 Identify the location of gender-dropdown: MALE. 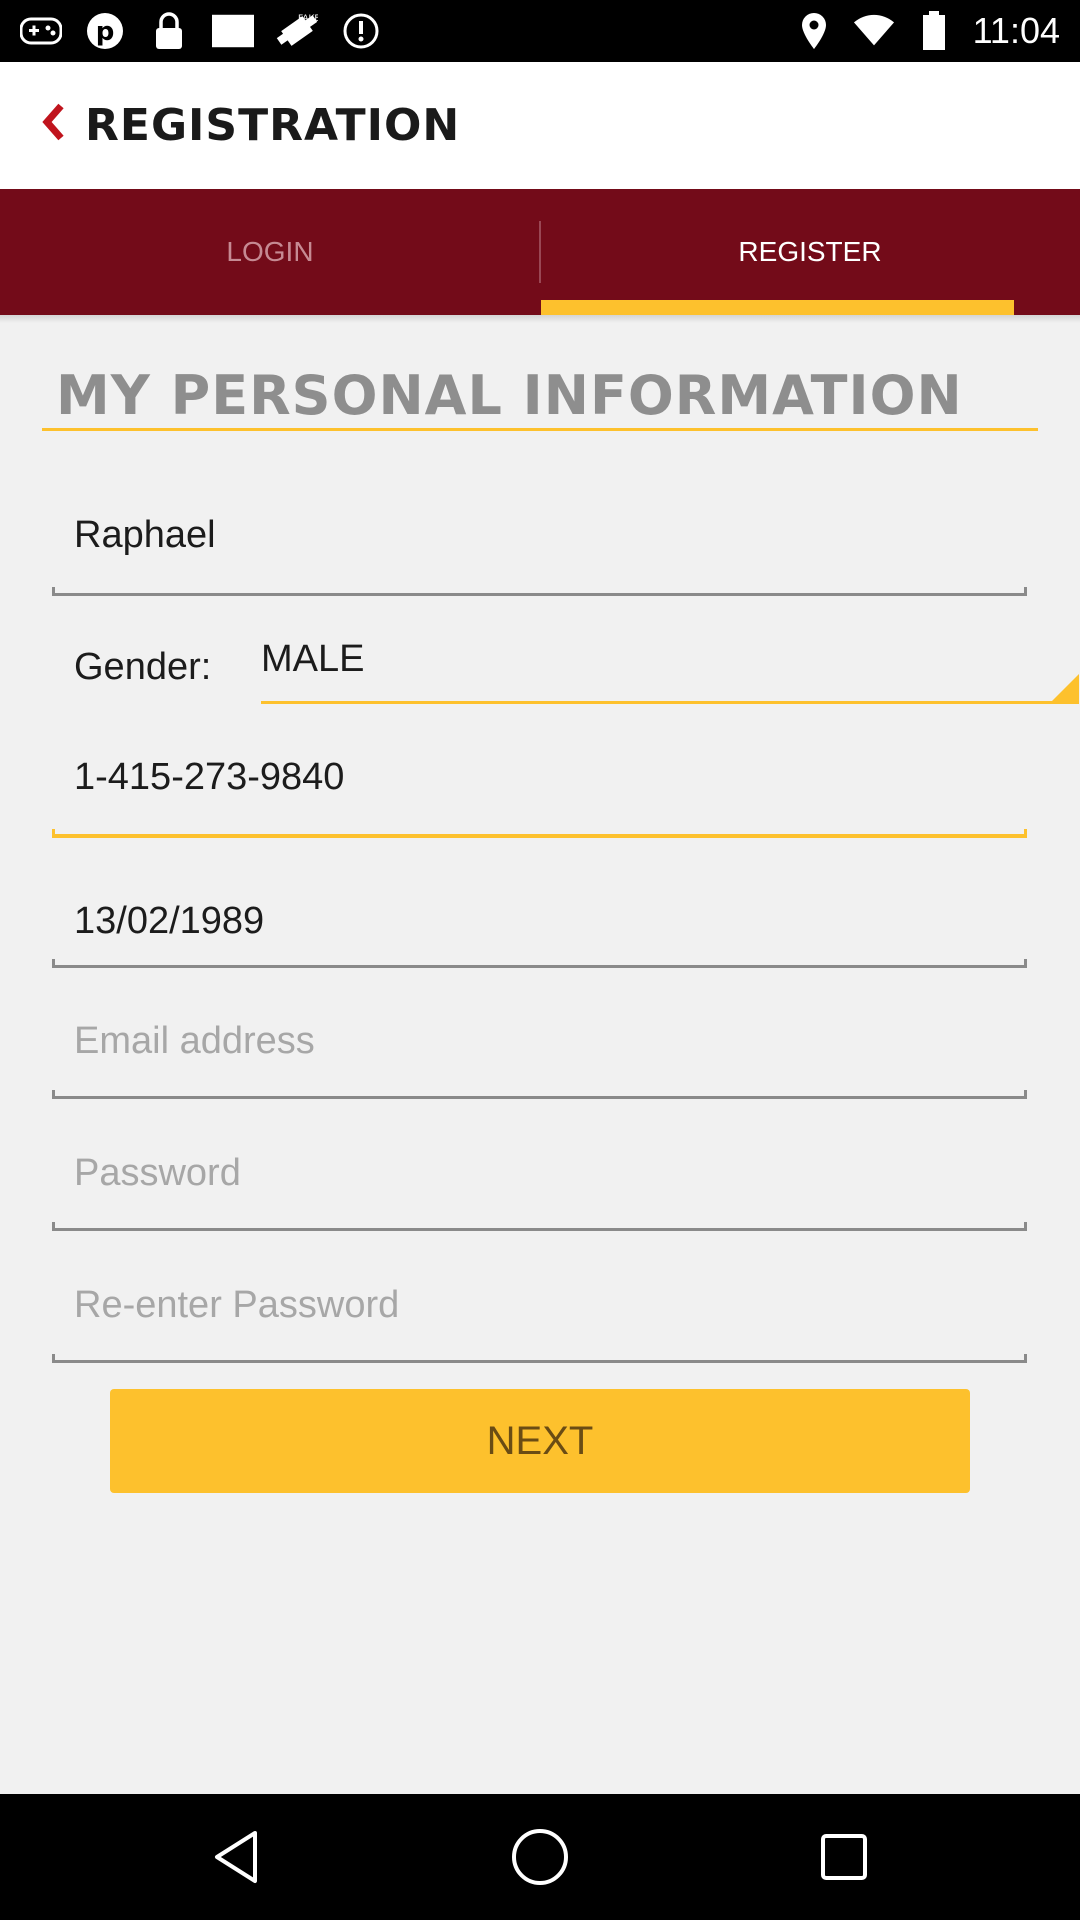
(670, 666).